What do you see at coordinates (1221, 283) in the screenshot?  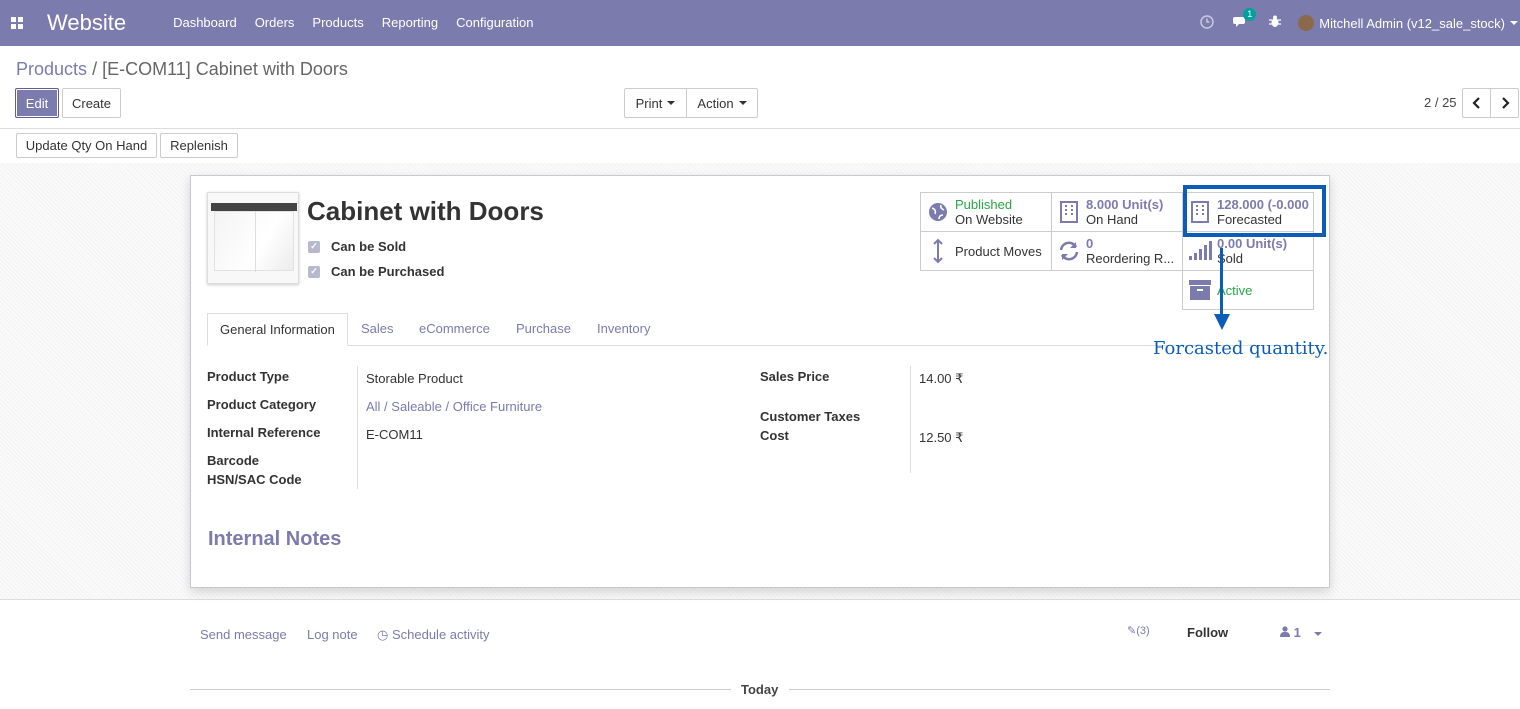 I see `annotation-arrow` at bounding box center [1221, 283].